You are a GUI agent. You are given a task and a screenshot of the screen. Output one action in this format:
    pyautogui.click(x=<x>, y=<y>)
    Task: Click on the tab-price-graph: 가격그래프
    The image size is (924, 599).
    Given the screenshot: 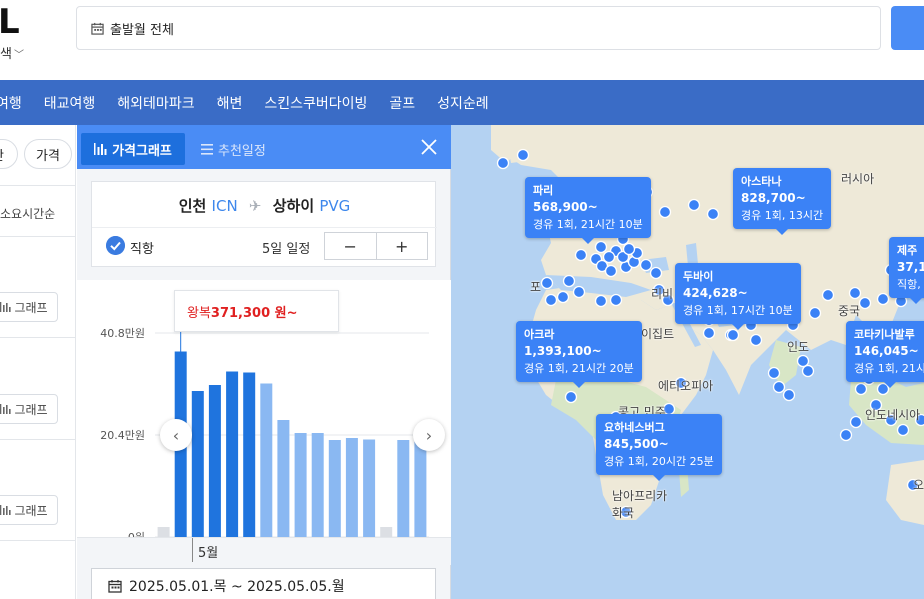 What is the action you would take?
    pyautogui.click(x=133, y=149)
    